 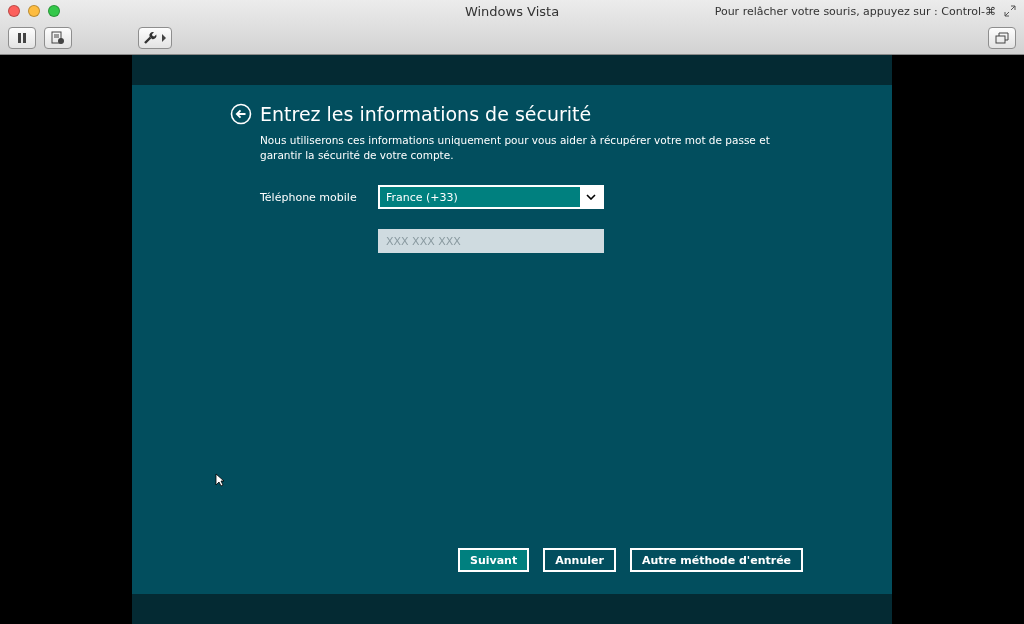 What do you see at coordinates (219, 480) in the screenshot?
I see `mouse-cursor-icon` at bounding box center [219, 480].